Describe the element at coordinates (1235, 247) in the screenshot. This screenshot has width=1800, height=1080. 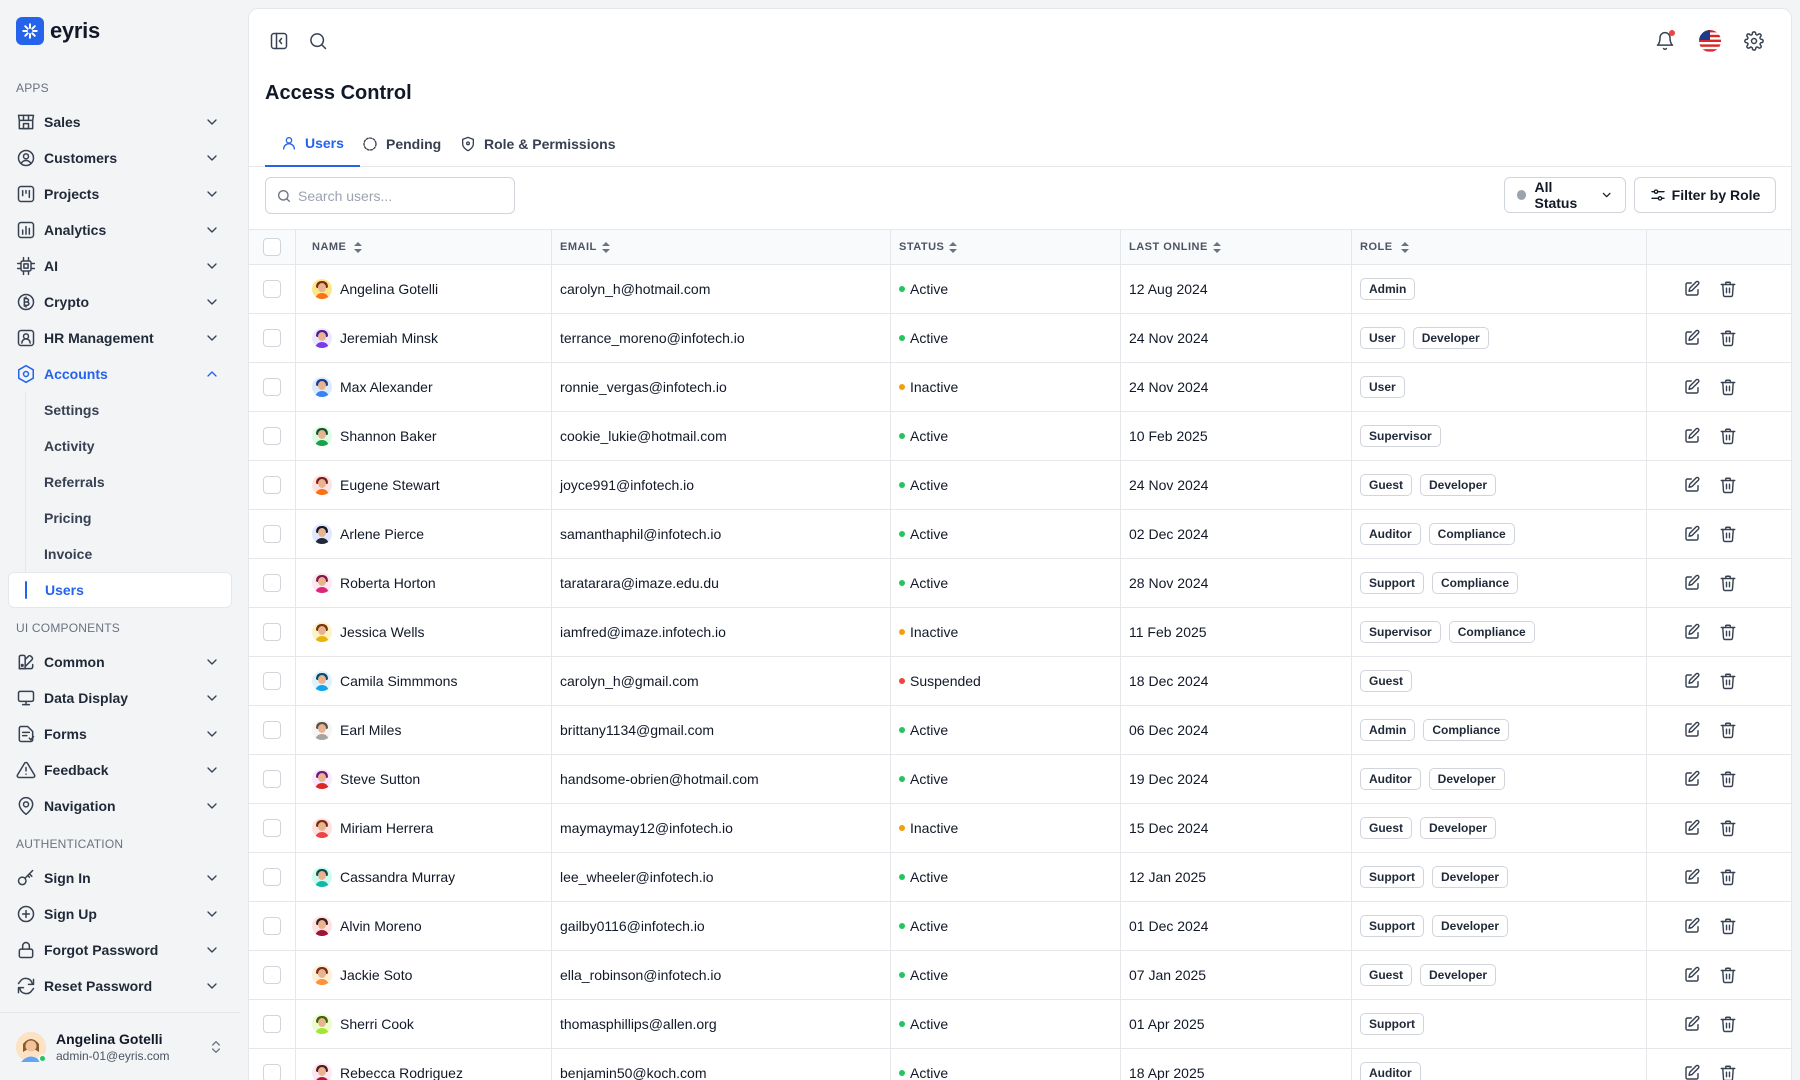
I see `column-header-last-online: LAST ONLINE` at that location.